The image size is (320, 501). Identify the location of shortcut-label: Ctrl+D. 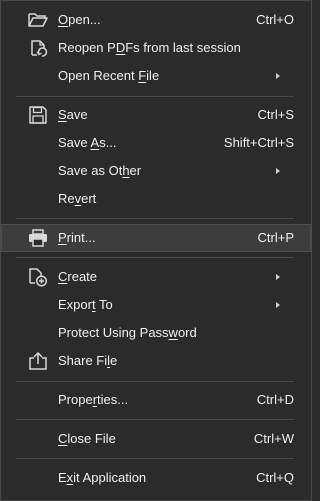
(275, 399).